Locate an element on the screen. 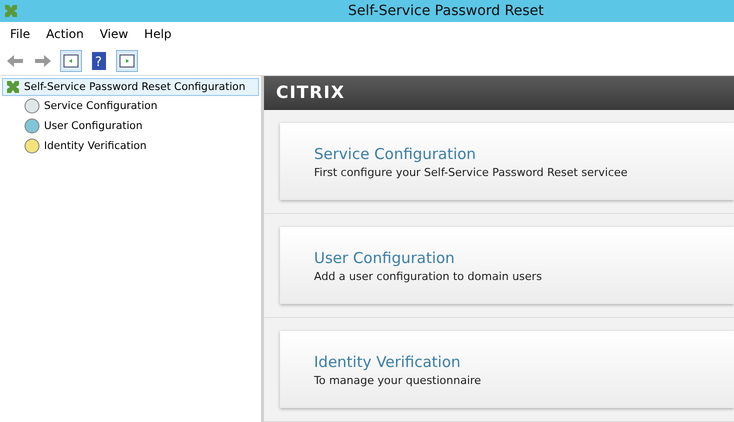  card: Service Configuration First configure your Self-Service Password Reset servicee is located at coordinates (507, 161).